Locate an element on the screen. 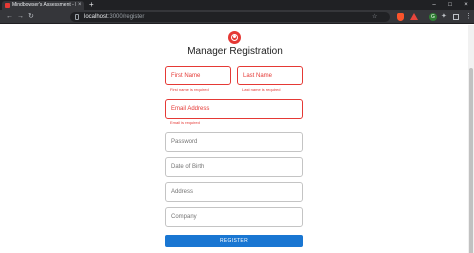 Image resolution: width=474 pixels, height=253 pixels. date-of-birth-label: Date of Birth is located at coordinates (188, 167).